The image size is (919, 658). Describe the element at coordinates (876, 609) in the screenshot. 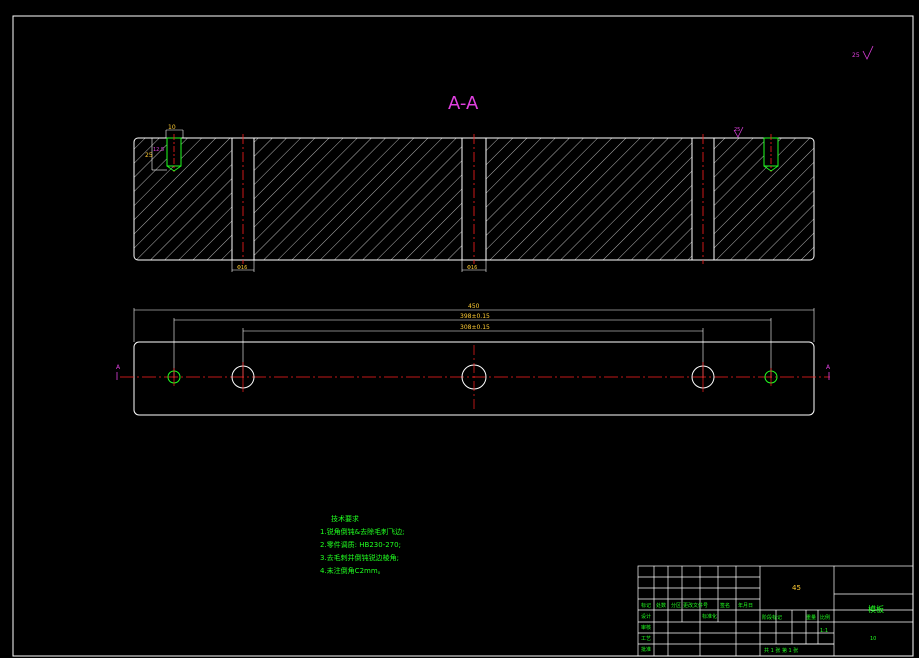

I see `tb-part-name: 模板` at that location.